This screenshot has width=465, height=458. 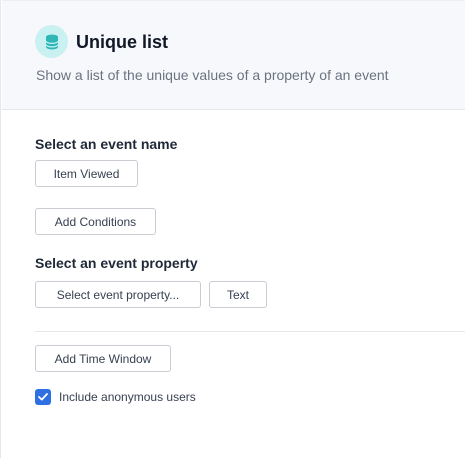 I want to click on add-conditions-button: Add Conditions, so click(x=95, y=221).